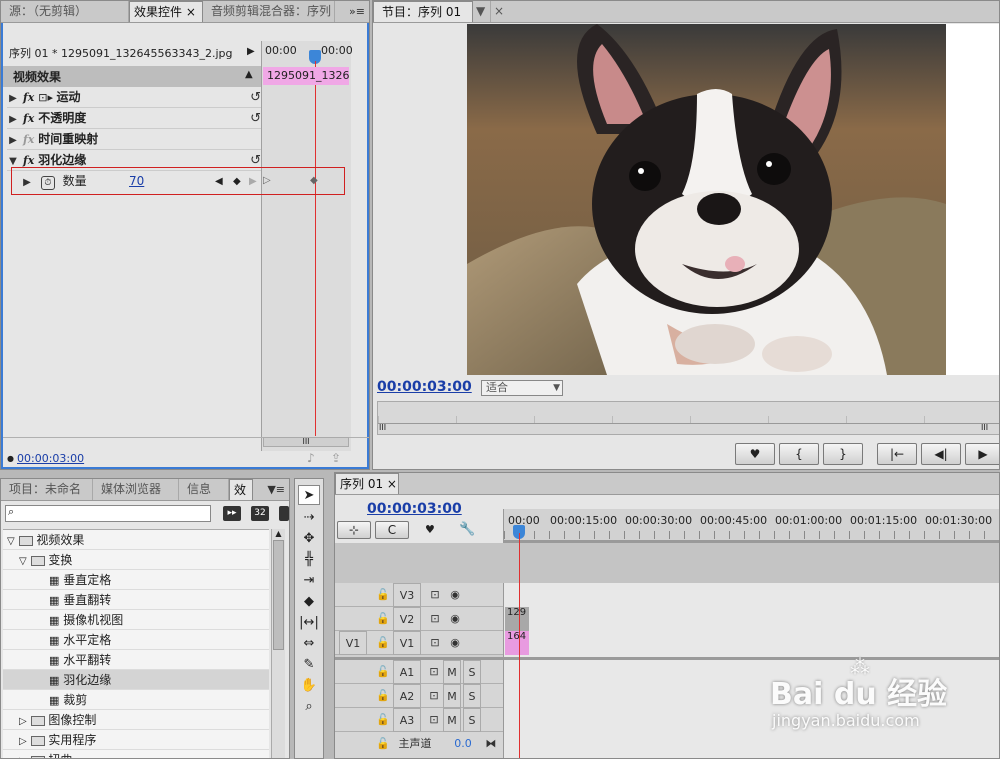 This screenshot has height=759, width=1000. What do you see at coordinates (249, 74) in the screenshot?
I see `collapse-icon: ▲` at bounding box center [249, 74].